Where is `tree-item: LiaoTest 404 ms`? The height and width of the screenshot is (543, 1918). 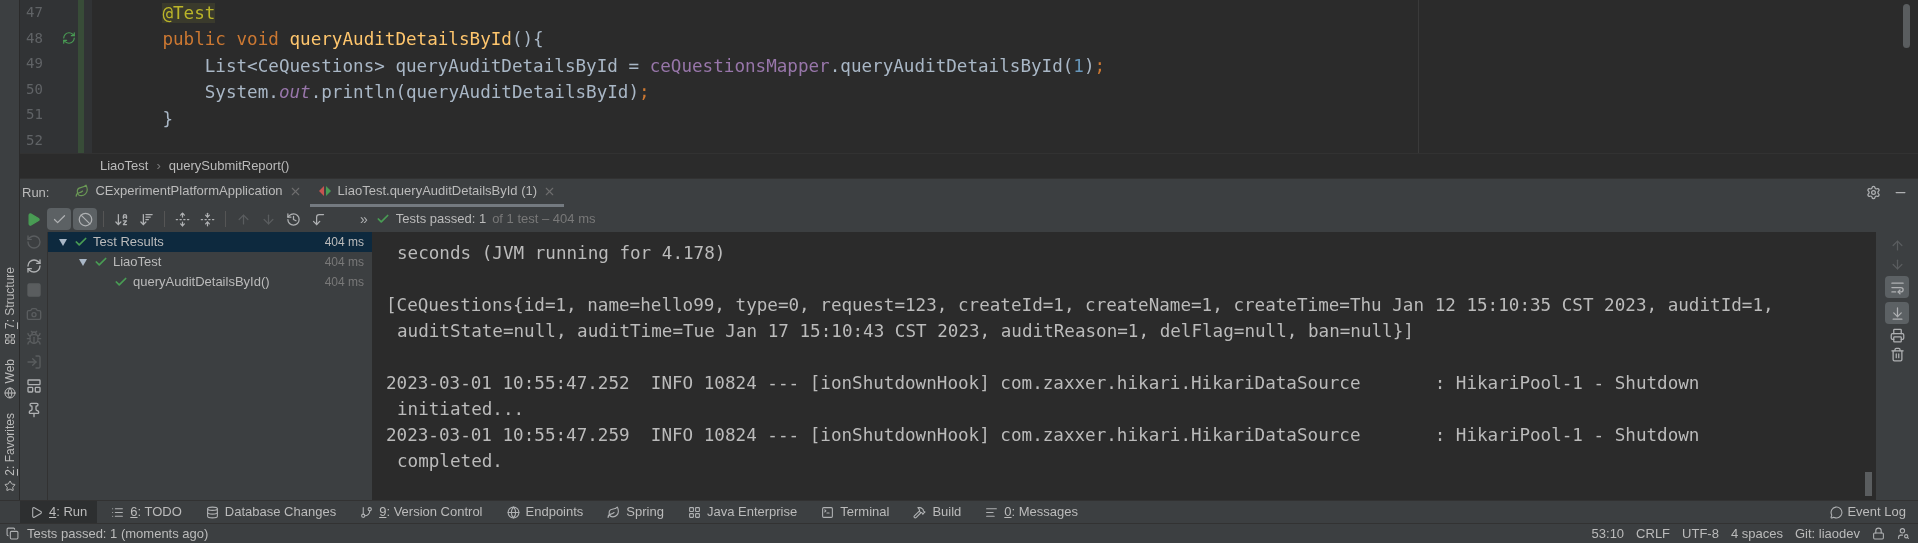 tree-item: LiaoTest 404 ms is located at coordinates (210, 262).